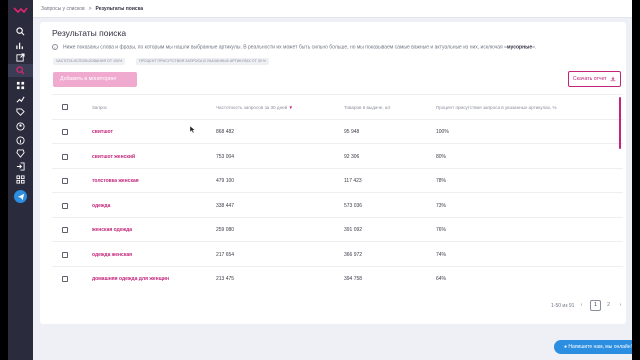 The height and width of the screenshot is (360, 640). I want to click on query-link: домашняя одежда для женщин, so click(130, 279).